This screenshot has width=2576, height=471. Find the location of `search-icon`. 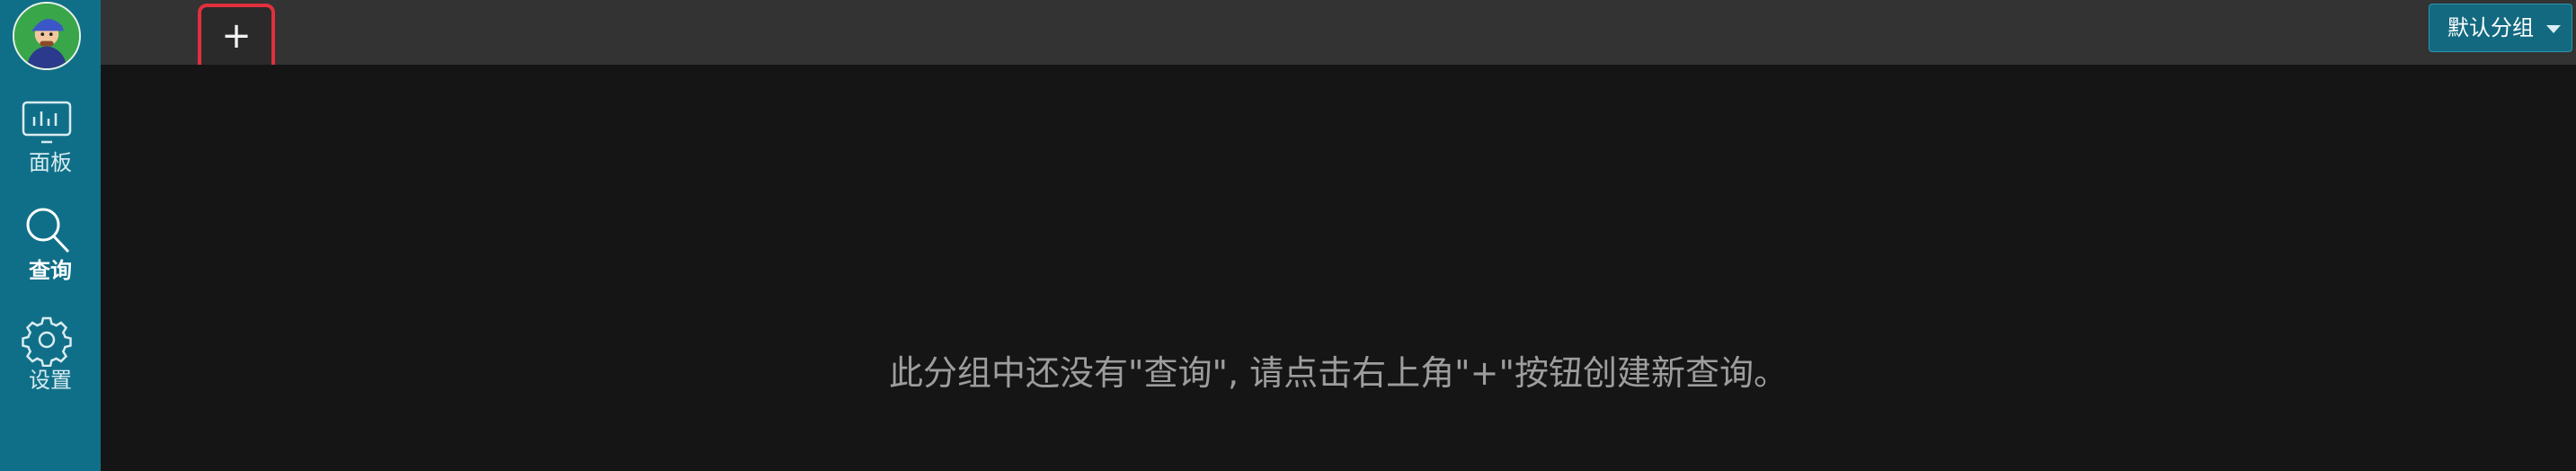

search-icon is located at coordinates (47, 230).